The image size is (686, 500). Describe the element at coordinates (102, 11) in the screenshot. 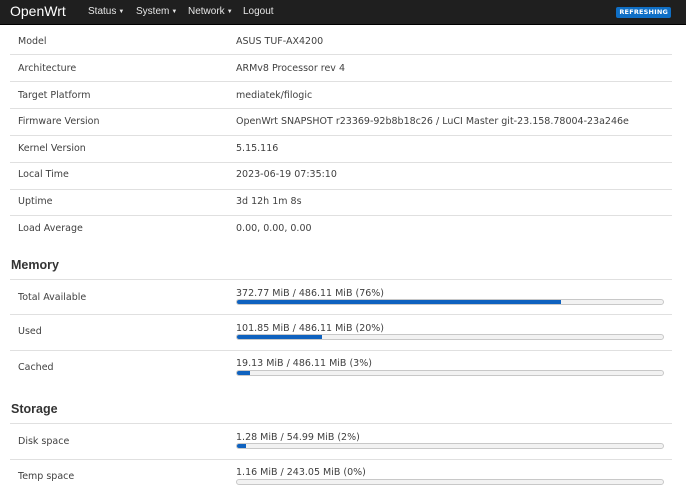

I see `nav-menu-label: Status` at that location.